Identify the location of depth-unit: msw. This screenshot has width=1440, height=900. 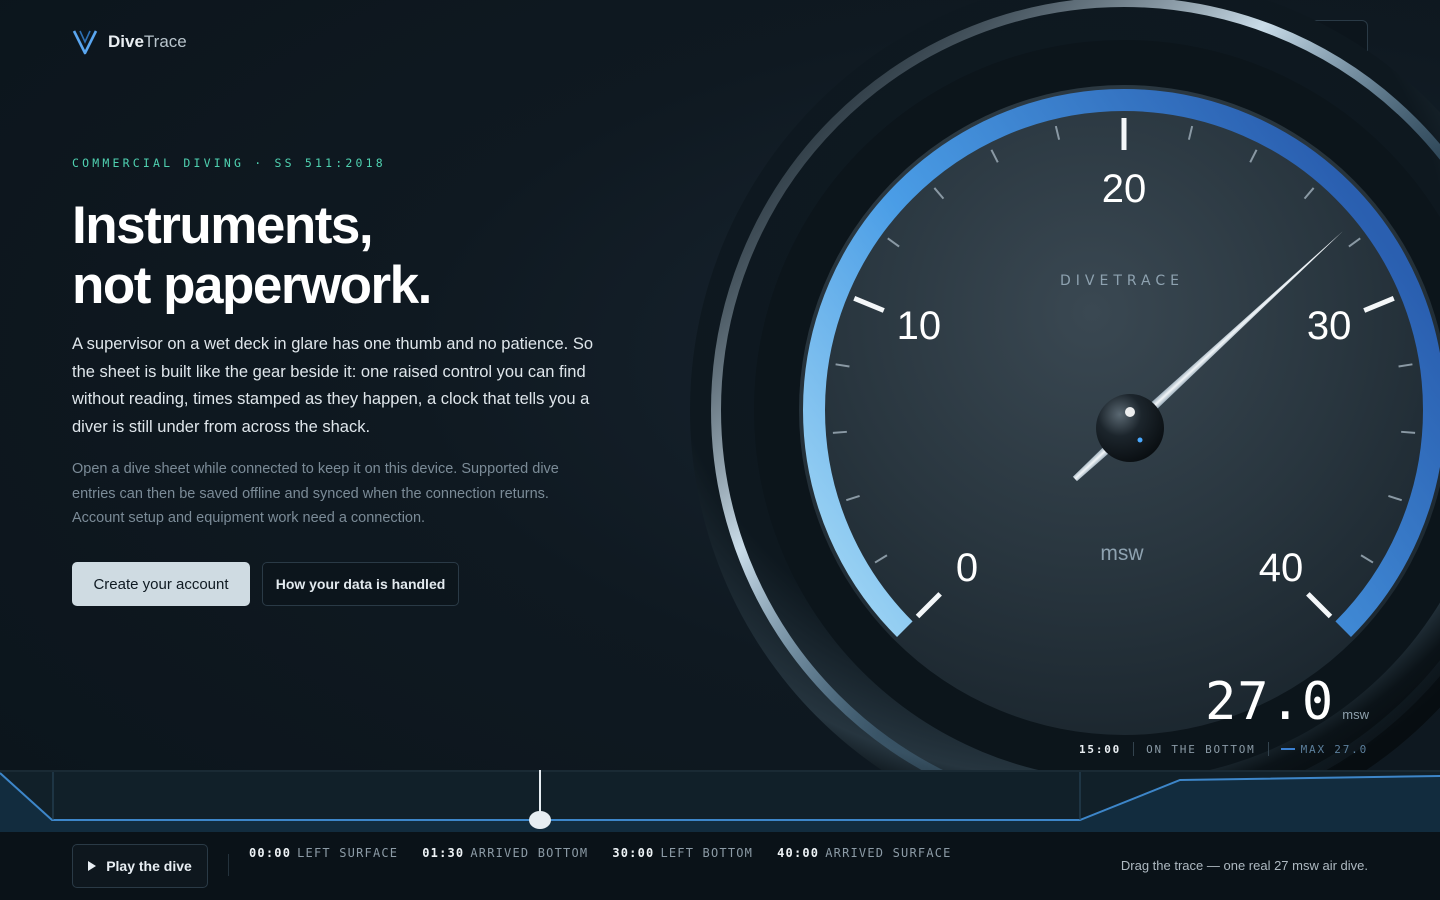
(1355, 714).